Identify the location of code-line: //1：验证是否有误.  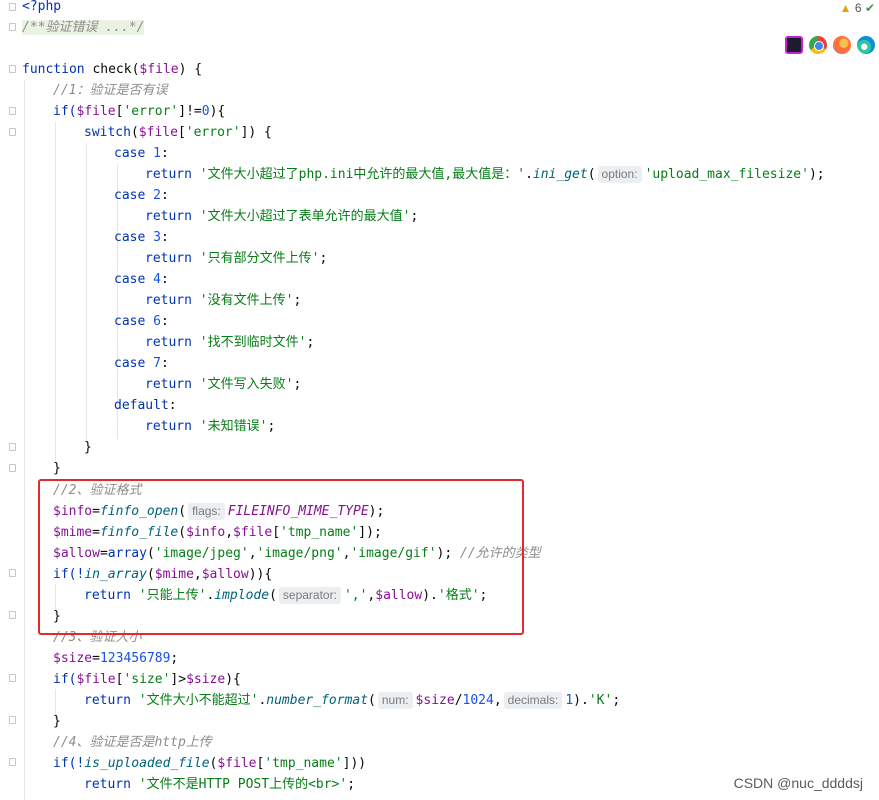
(110, 90).